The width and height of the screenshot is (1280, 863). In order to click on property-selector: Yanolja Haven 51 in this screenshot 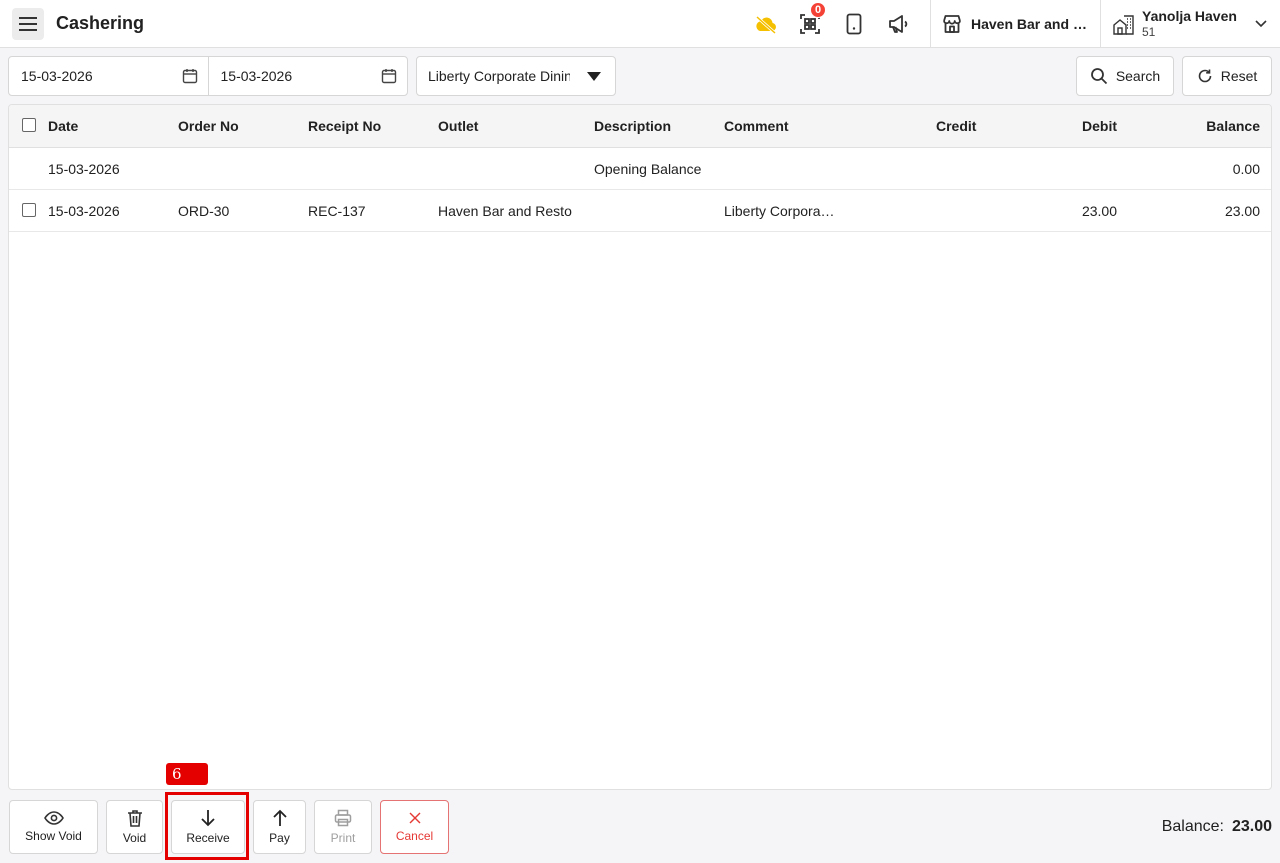, I will do `click(1192, 24)`.